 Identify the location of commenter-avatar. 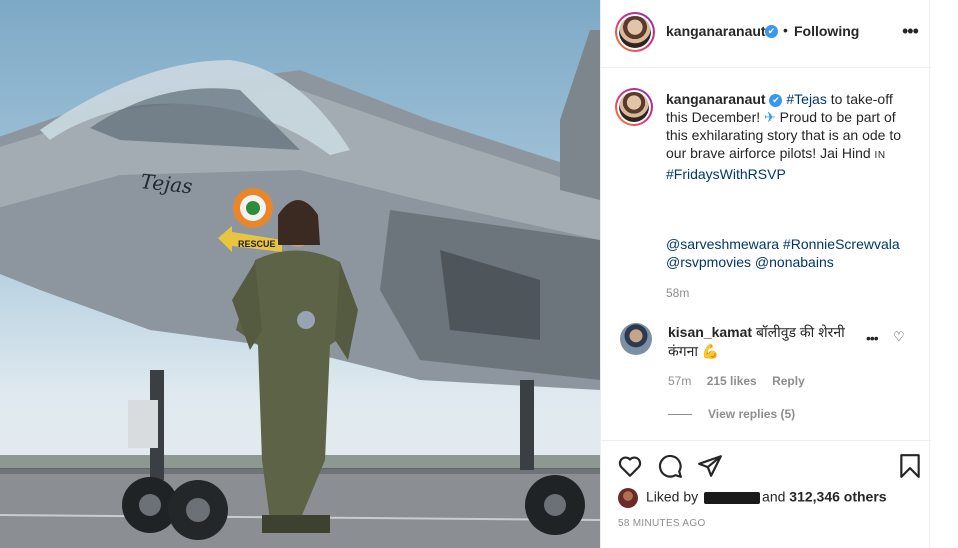
(636, 339).